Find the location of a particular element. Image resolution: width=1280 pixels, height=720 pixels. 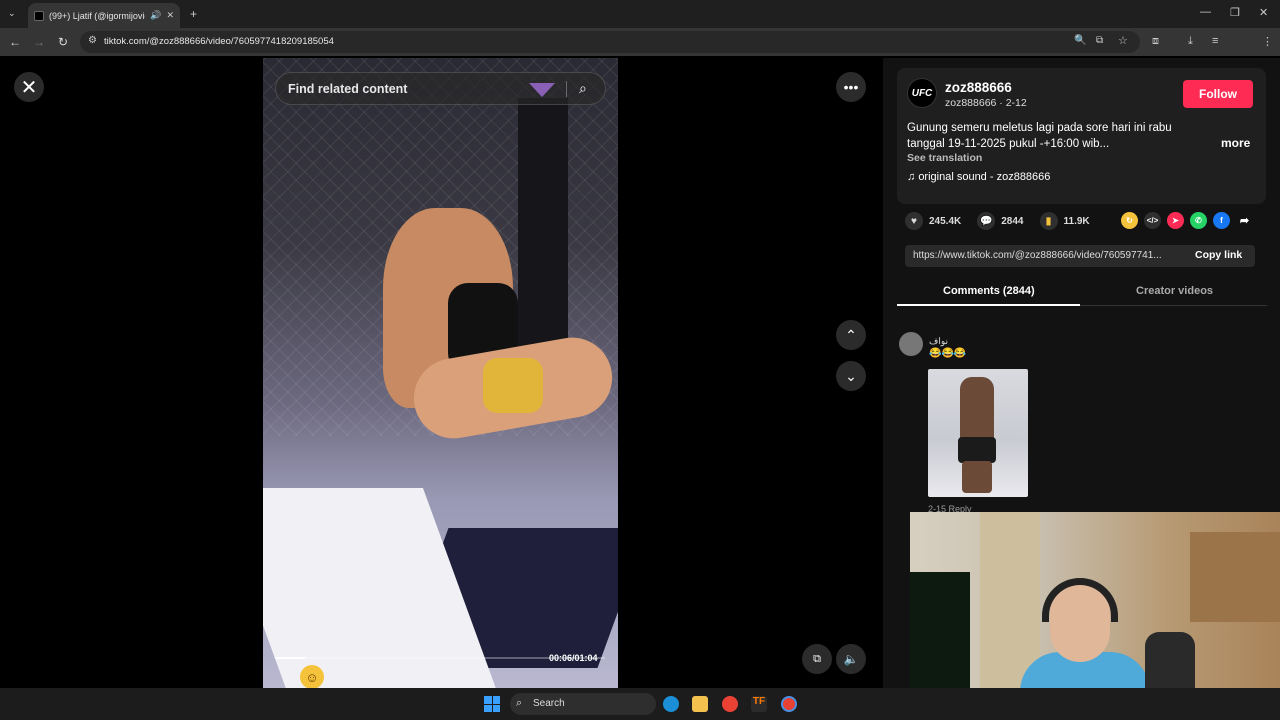

more-button: more is located at coordinates (1235, 143).